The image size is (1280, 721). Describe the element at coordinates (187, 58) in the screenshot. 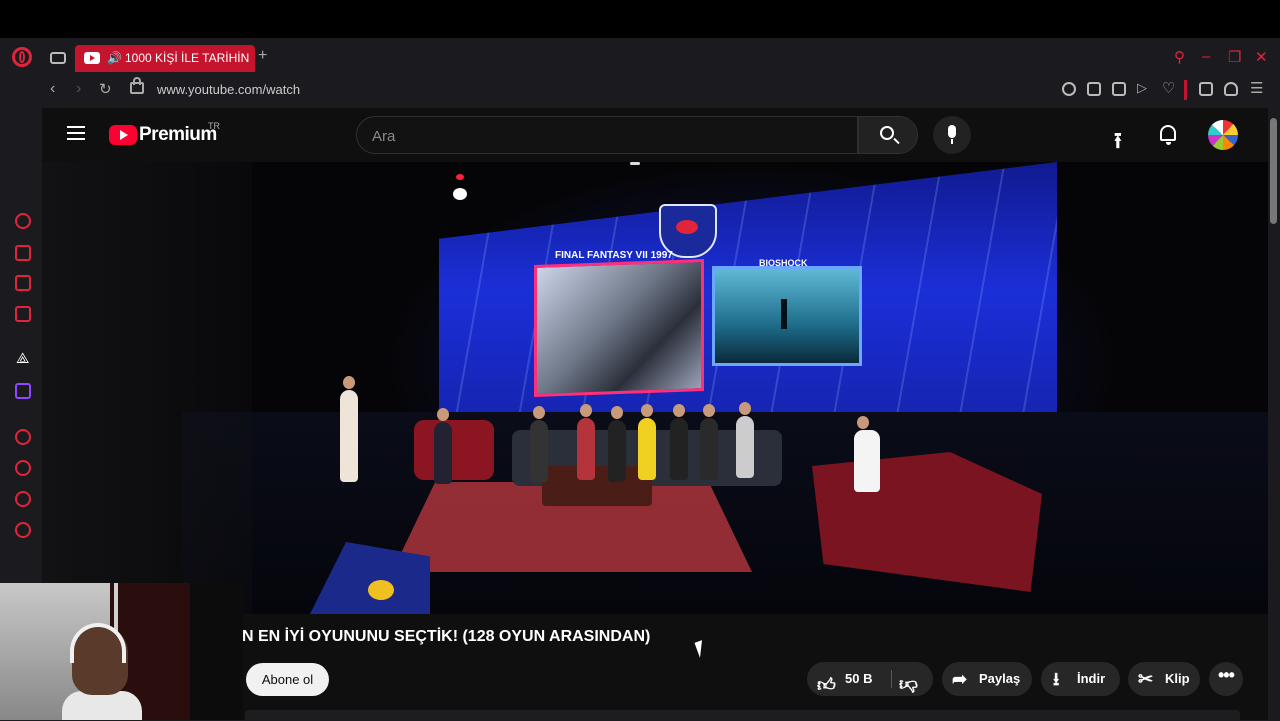

I see `tab-title: 1000 KİŞİ İLE TARİHİN` at that location.